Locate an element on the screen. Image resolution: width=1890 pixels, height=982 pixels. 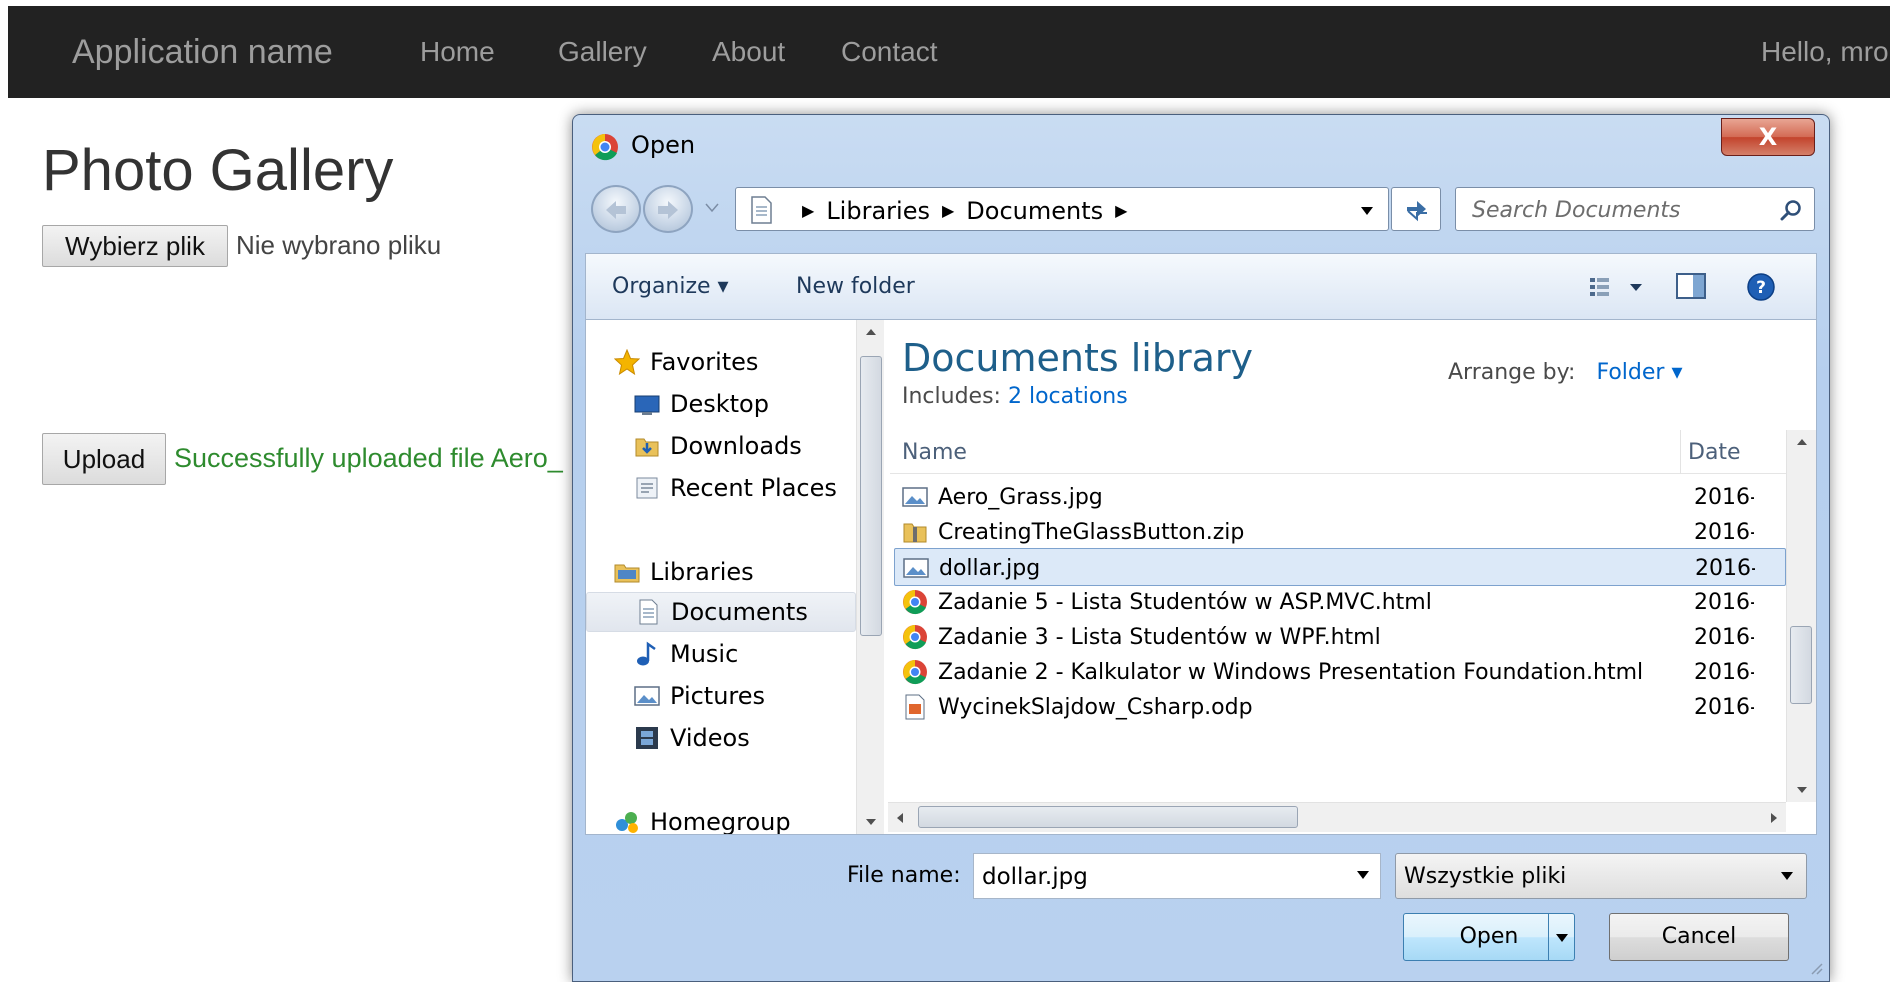
chrome-icon is located at coordinates (915, 672).